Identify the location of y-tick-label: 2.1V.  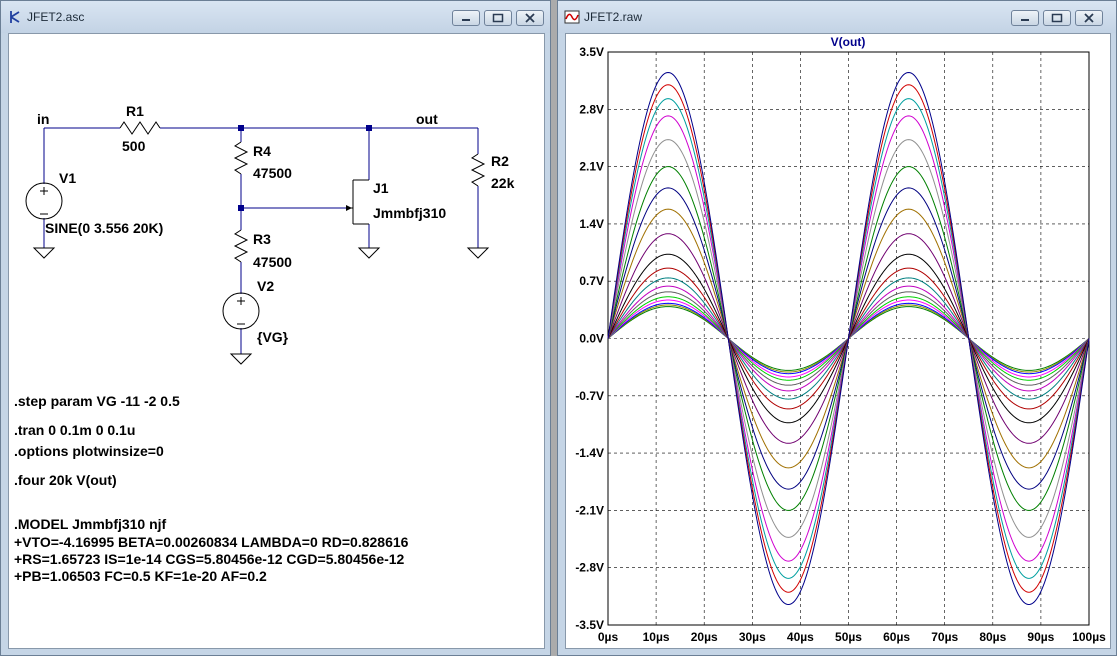
(591, 167).